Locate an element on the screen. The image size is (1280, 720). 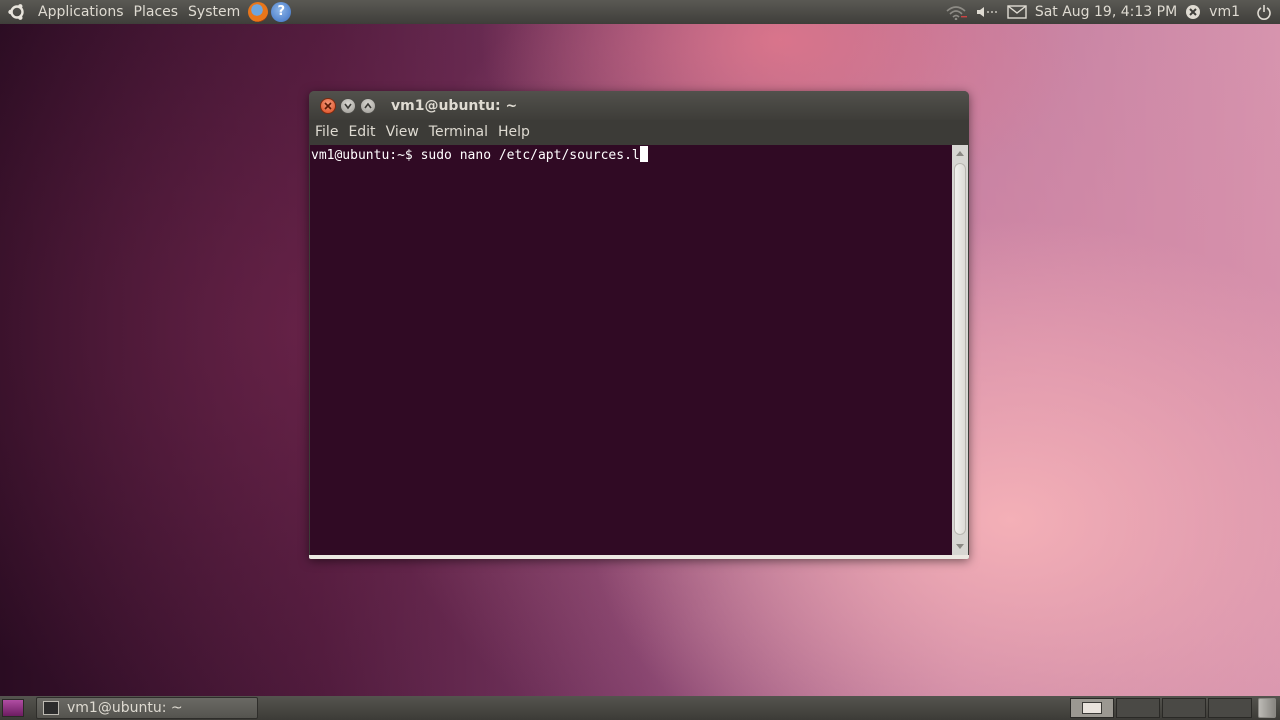
close-icon is located at coordinates (328, 105).